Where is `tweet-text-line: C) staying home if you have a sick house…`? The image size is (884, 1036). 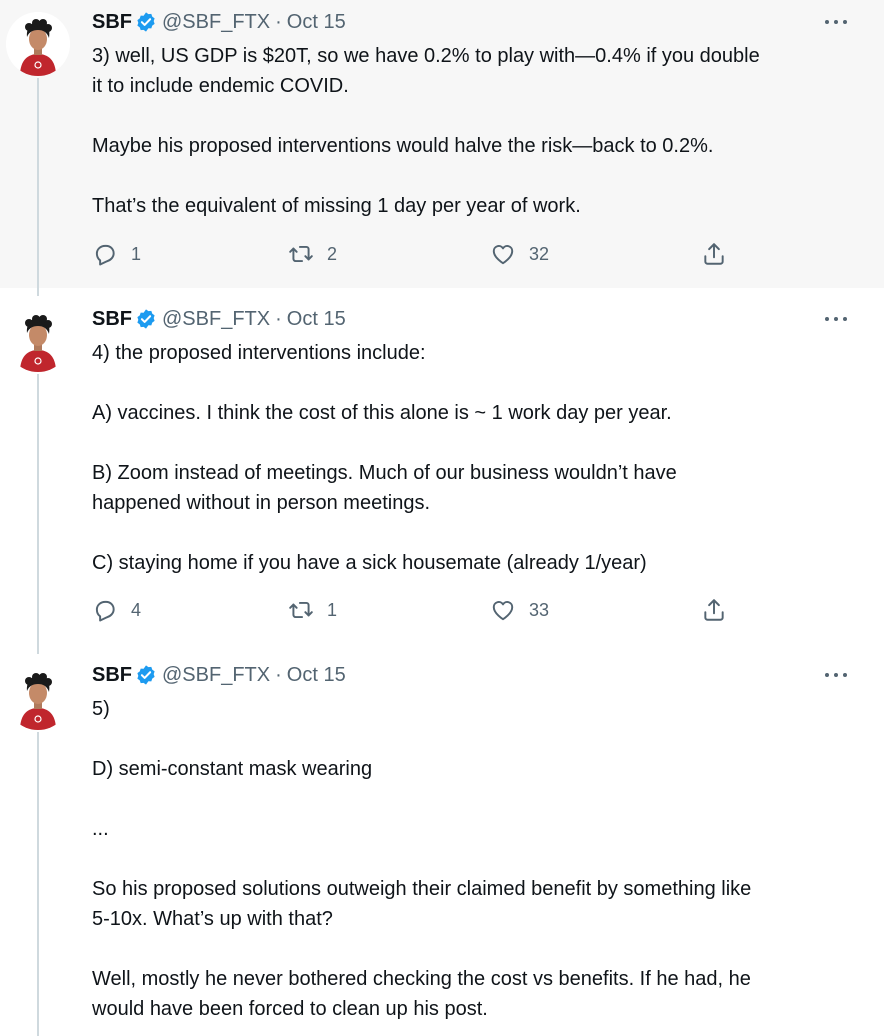
tweet-text-line: C) staying home if you have a sick house… is located at coordinates (369, 563).